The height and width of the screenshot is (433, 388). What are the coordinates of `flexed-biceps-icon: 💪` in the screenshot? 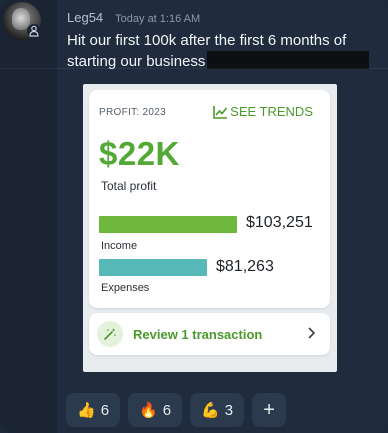 It's located at (210, 410).